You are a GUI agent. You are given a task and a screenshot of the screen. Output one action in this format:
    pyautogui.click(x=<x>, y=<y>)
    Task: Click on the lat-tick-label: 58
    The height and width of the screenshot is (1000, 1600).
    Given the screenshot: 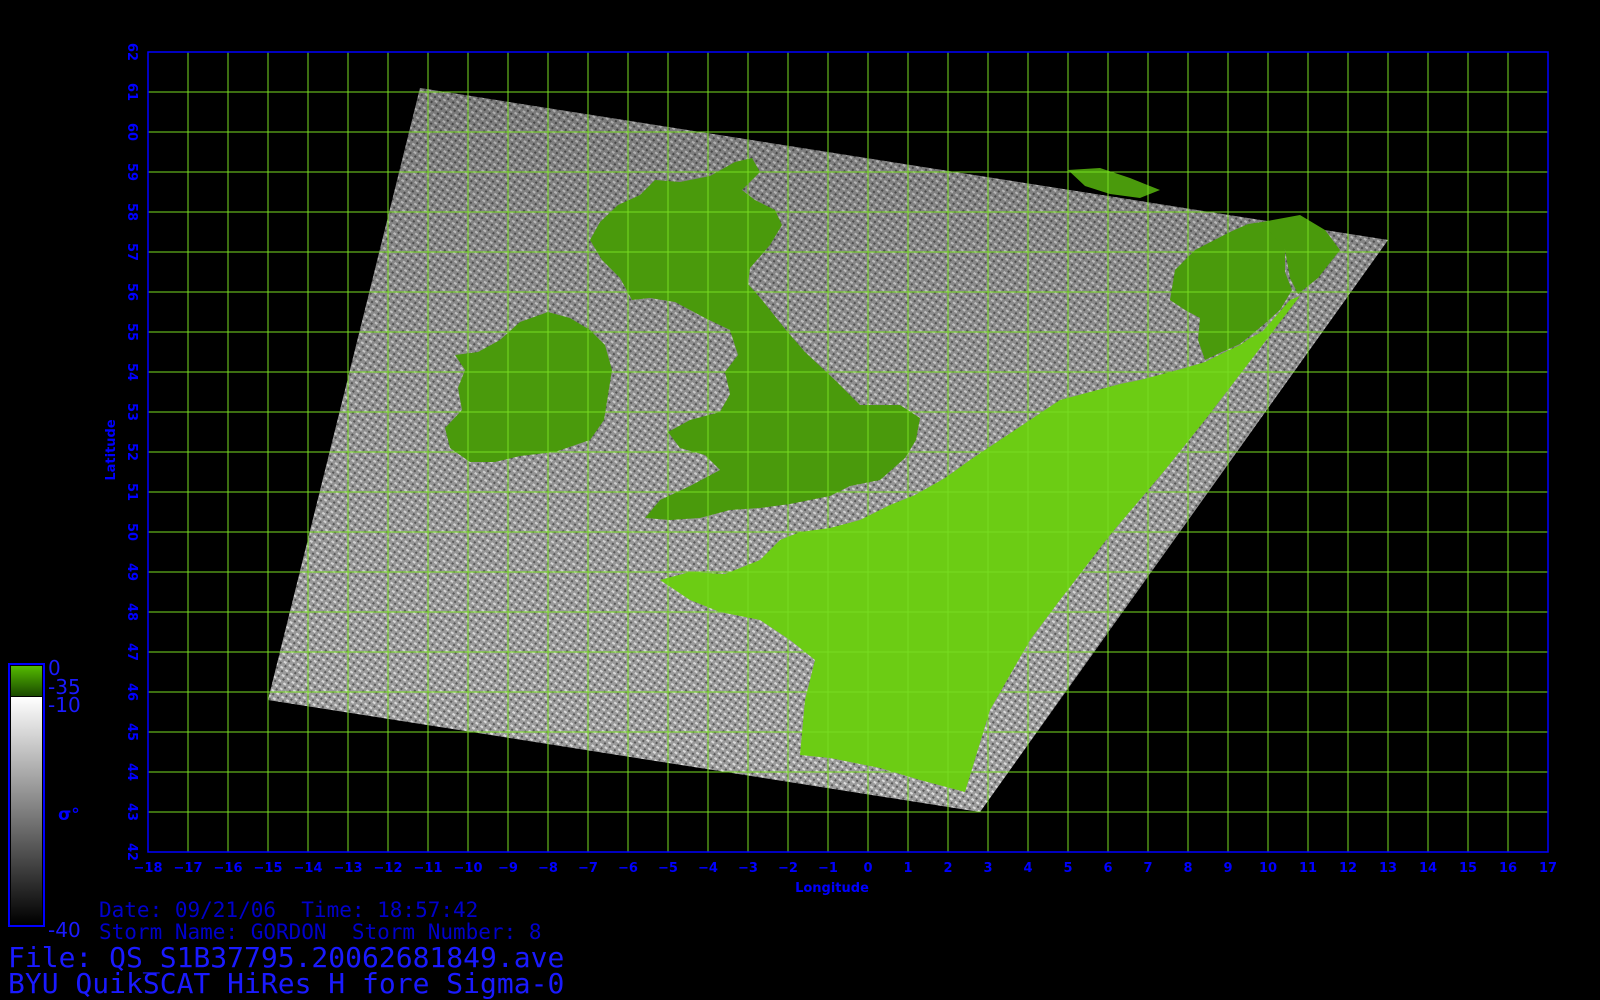 What is the action you would take?
    pyautogui.click(x=131, y=212)
    